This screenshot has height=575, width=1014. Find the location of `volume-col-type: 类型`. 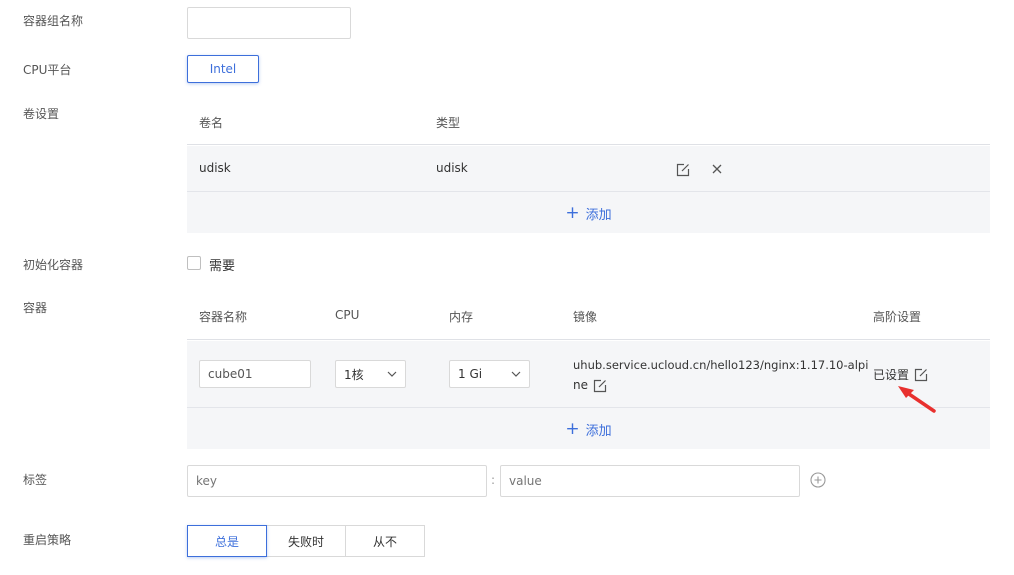

volume-col-type: 类型 is located at coordinates (448, 123).